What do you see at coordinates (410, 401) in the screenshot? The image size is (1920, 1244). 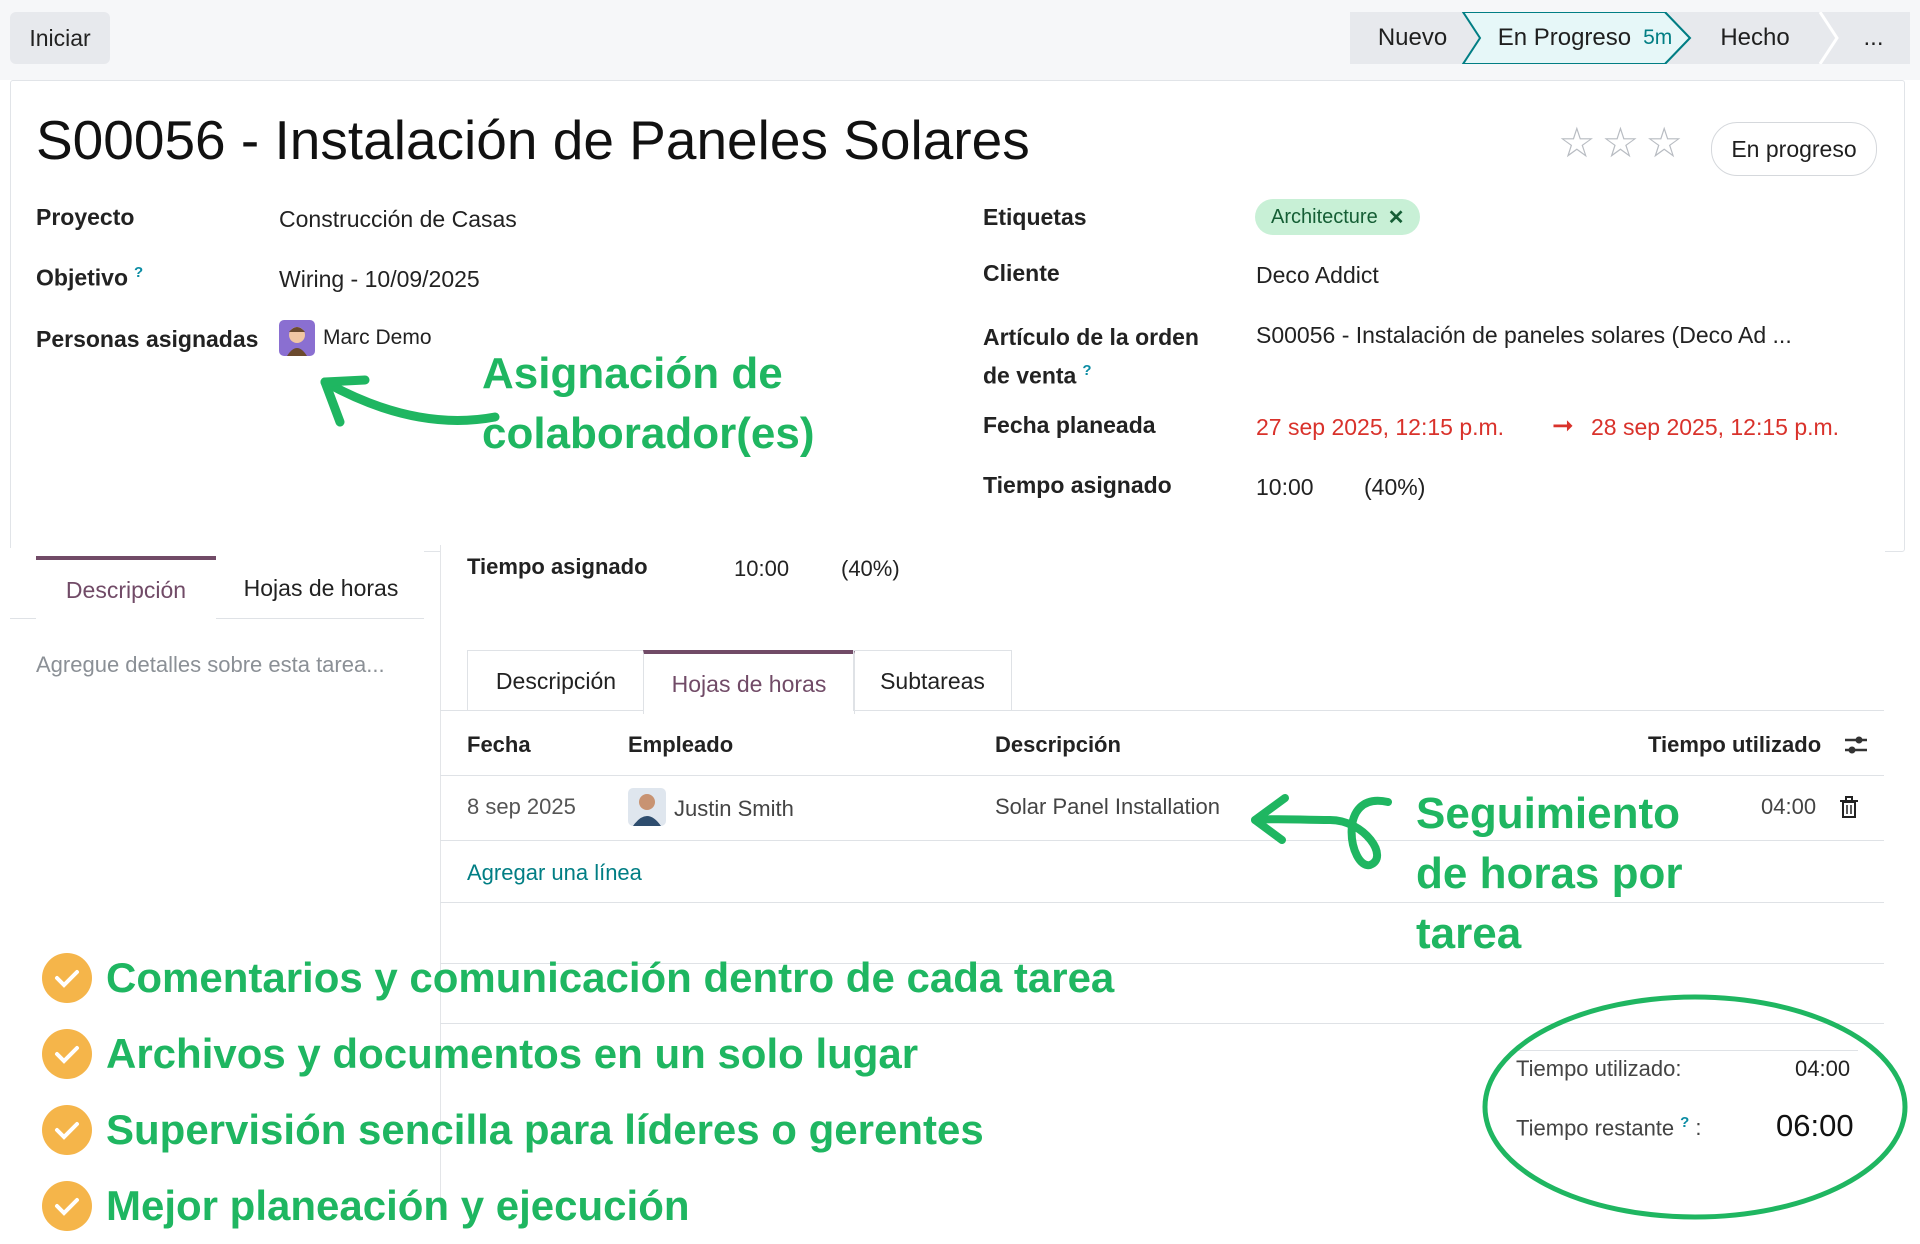 I see `annotation-arrow-assign` at bounding box center [410, 401].